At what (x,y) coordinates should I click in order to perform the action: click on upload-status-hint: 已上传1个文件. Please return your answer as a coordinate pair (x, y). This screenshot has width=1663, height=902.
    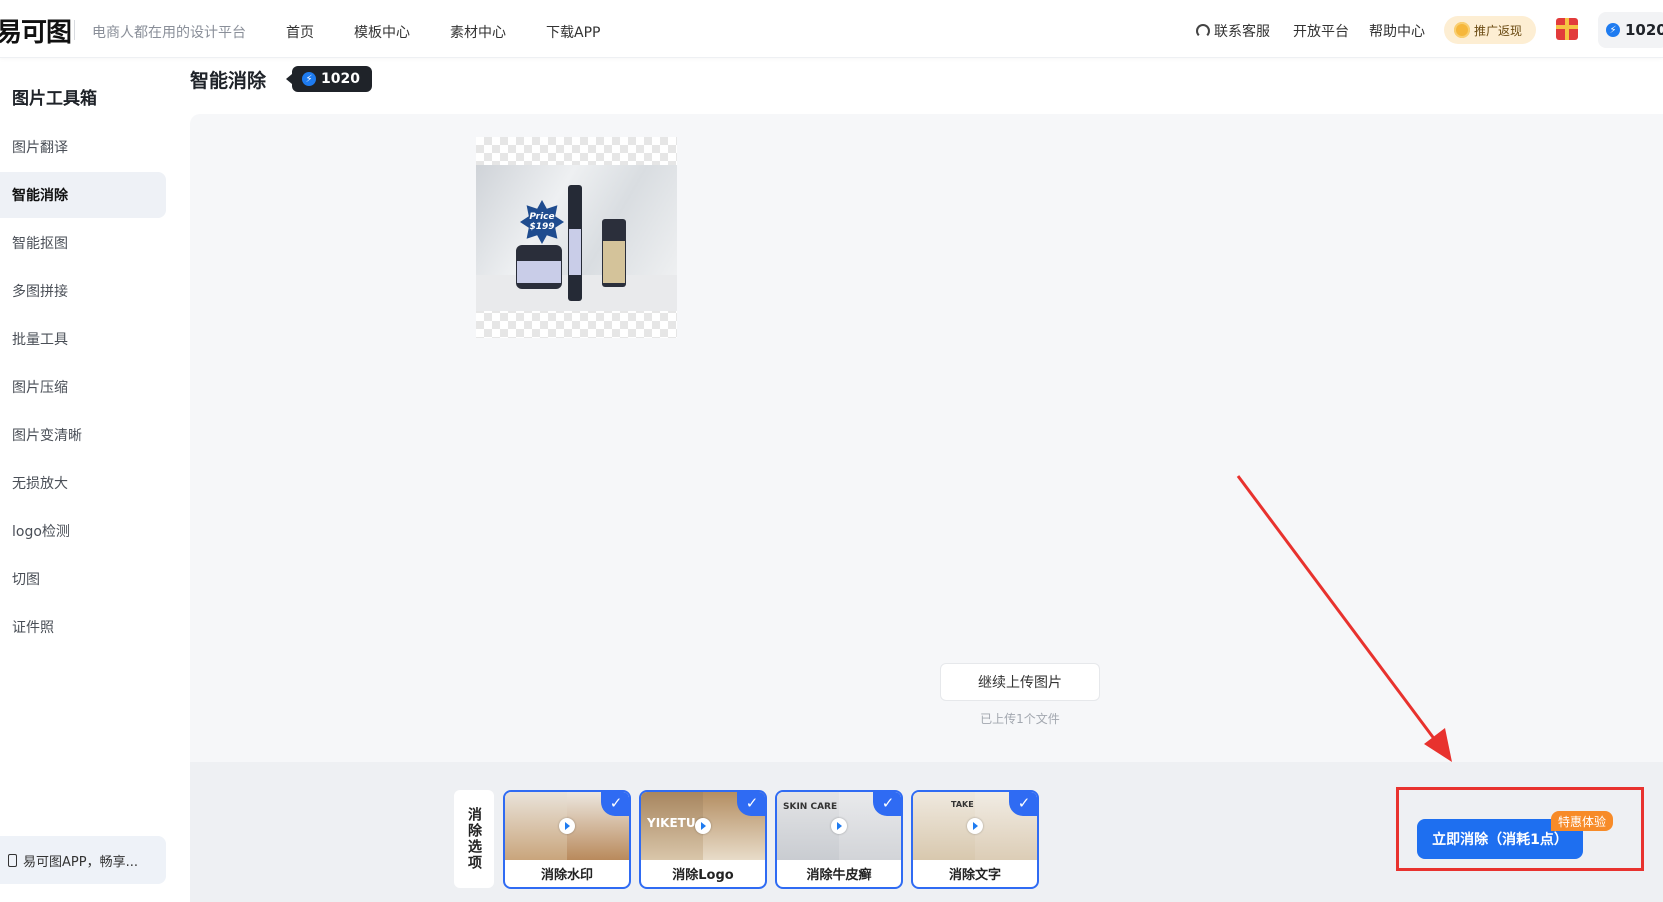
    Looking at the image, I should click on (1020, 719).